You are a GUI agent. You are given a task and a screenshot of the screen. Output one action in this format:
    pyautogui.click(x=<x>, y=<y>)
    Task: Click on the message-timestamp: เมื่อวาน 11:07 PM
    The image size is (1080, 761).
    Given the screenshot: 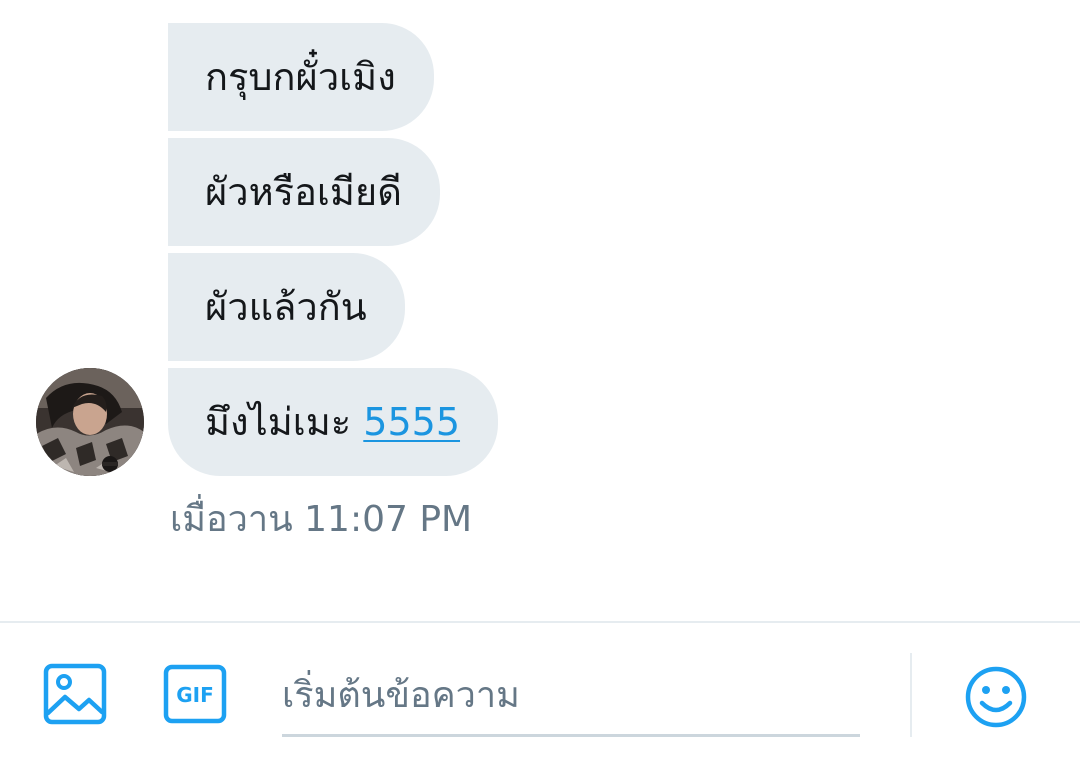 What is the action you would take?
    pyautogui.click(x=321, y=519)
    